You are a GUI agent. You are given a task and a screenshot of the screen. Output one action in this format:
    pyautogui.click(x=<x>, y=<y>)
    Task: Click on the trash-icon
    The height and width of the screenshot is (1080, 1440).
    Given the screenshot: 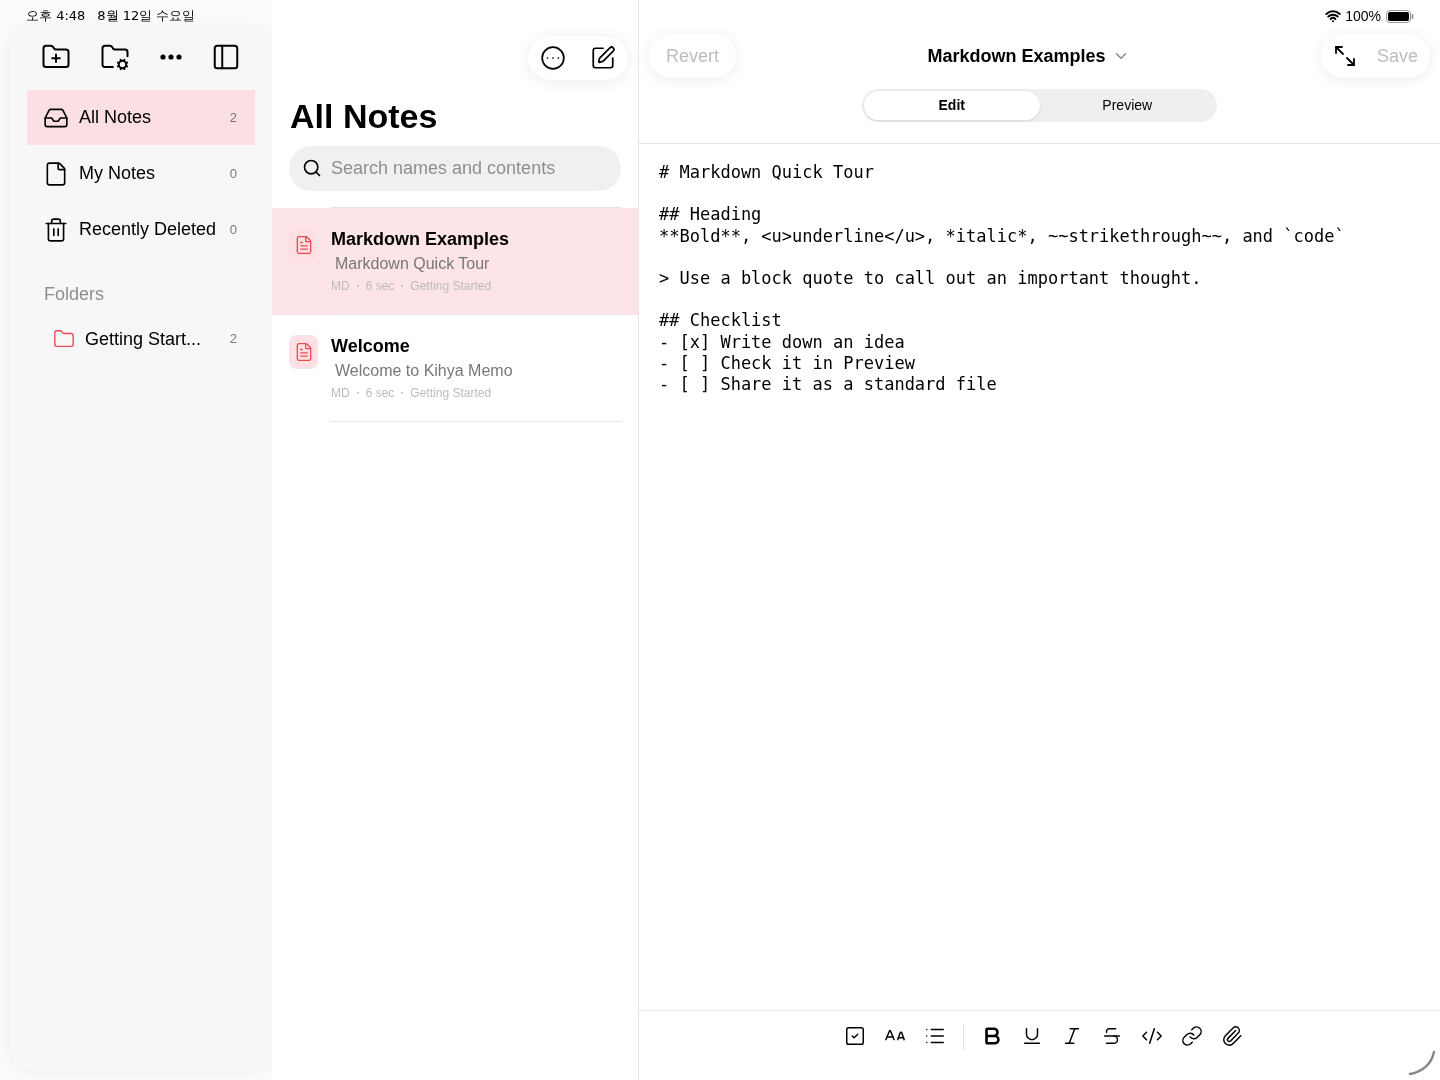 What is the action you would take?
    pyautogui.click(x=56, y=229)
    